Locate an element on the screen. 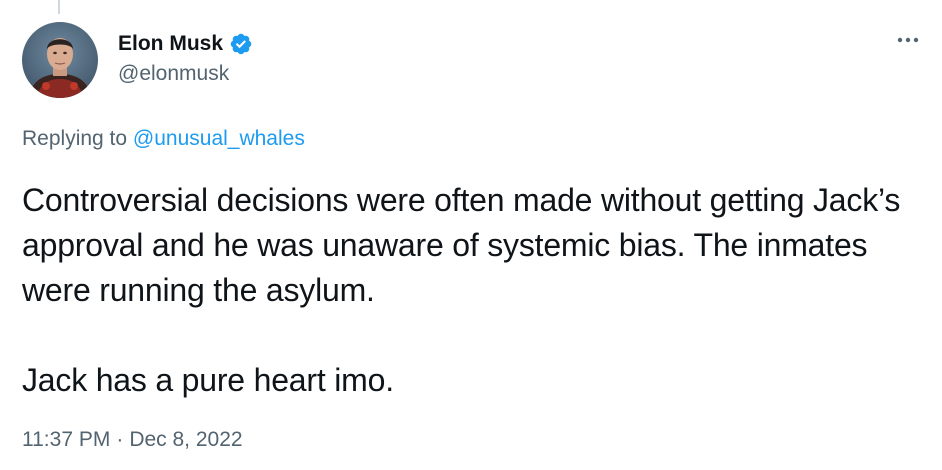 This screenshot has width=942, height=470. author-name-row: Elon Musk is located at coordinates (185, 44).